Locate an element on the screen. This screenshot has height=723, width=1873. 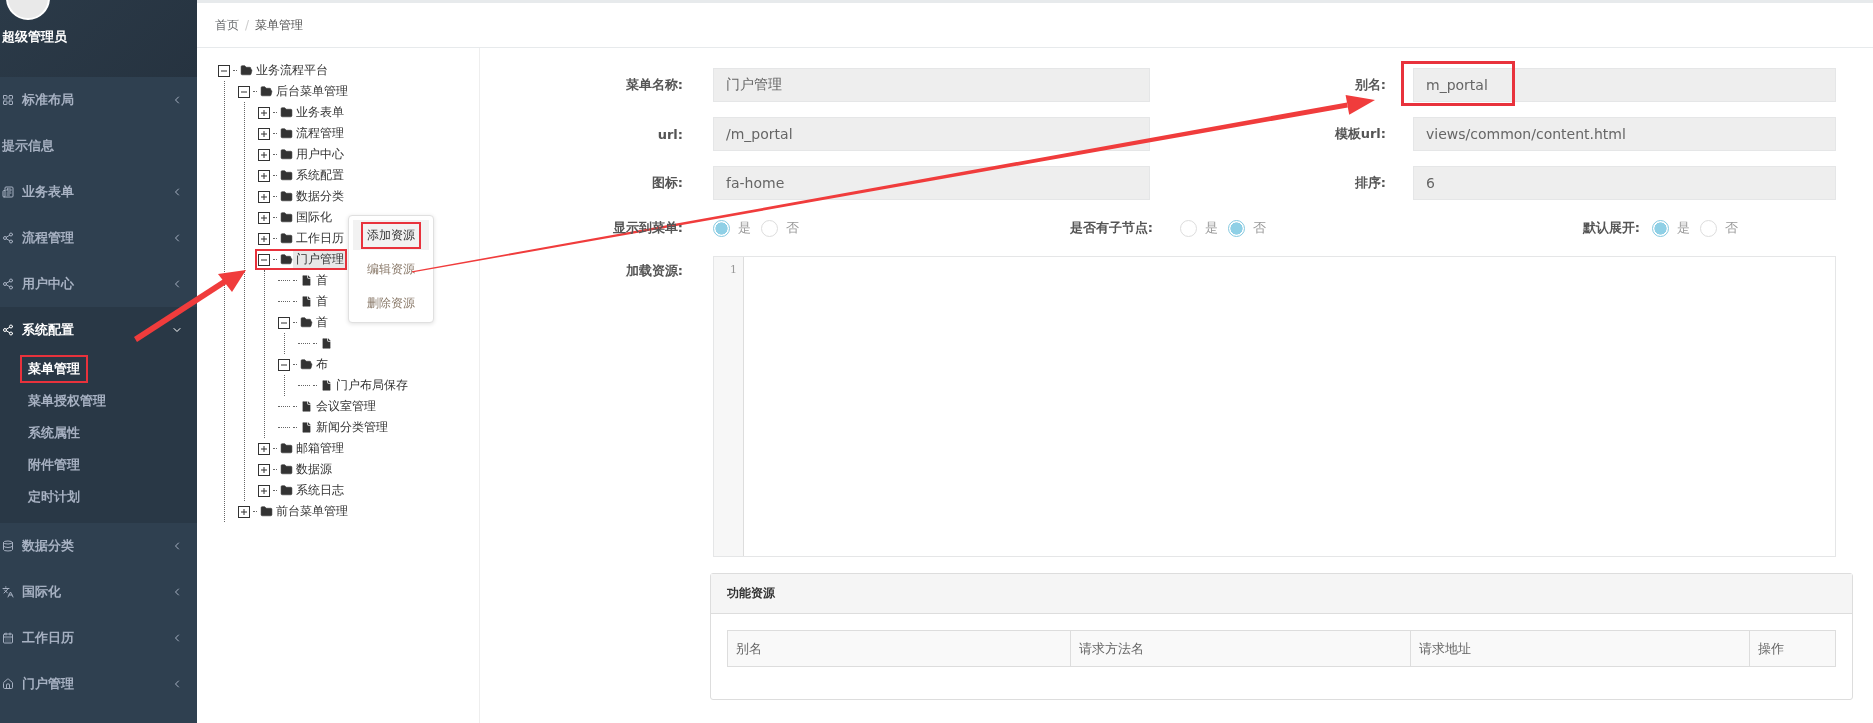
submenu-item: 附件管理 is located at coordinates (54, 465).